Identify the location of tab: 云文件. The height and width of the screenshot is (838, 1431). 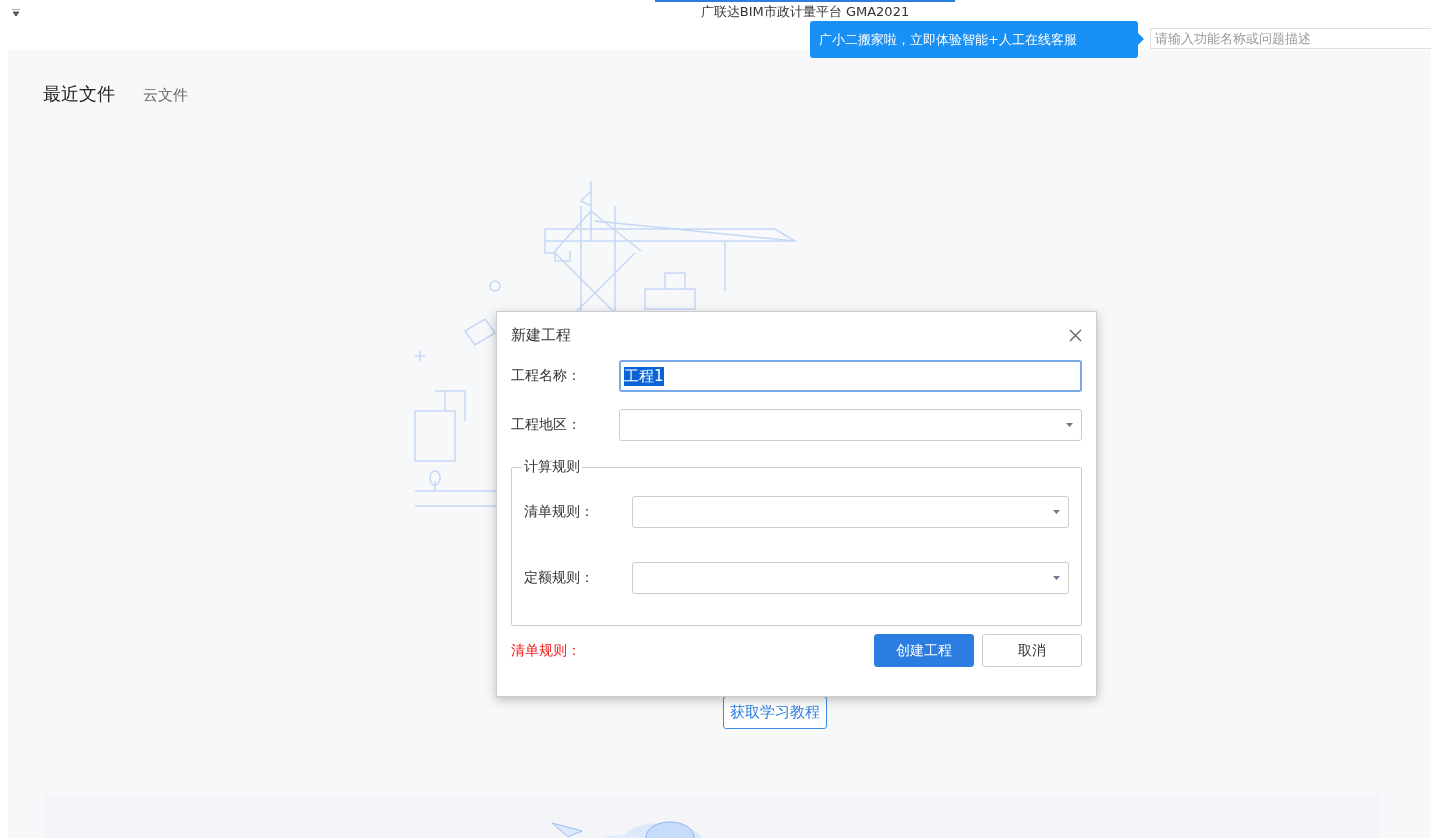
(165, 95).